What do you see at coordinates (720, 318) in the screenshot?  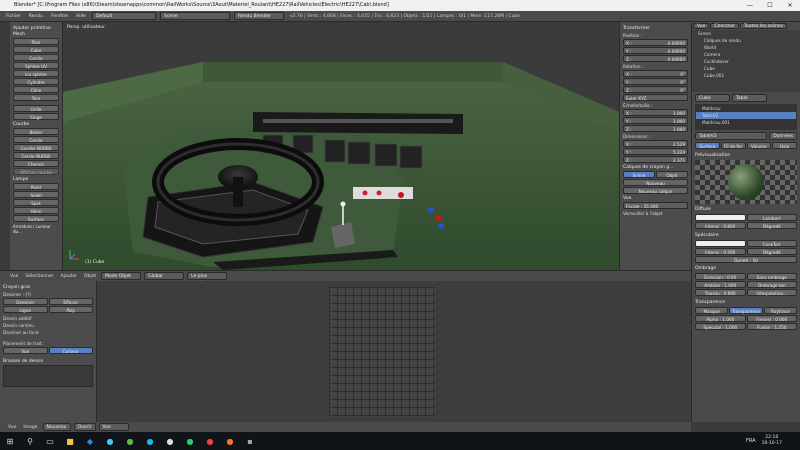 I see `alpha-field: Alpha : 1.000` at bounding box center [720, 318].